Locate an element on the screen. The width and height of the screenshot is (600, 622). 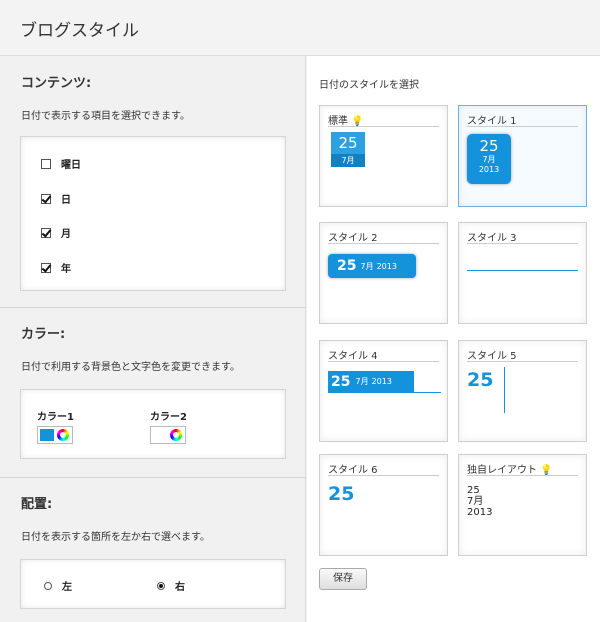
radio-right: 右 is located at coordinates (171, 585).